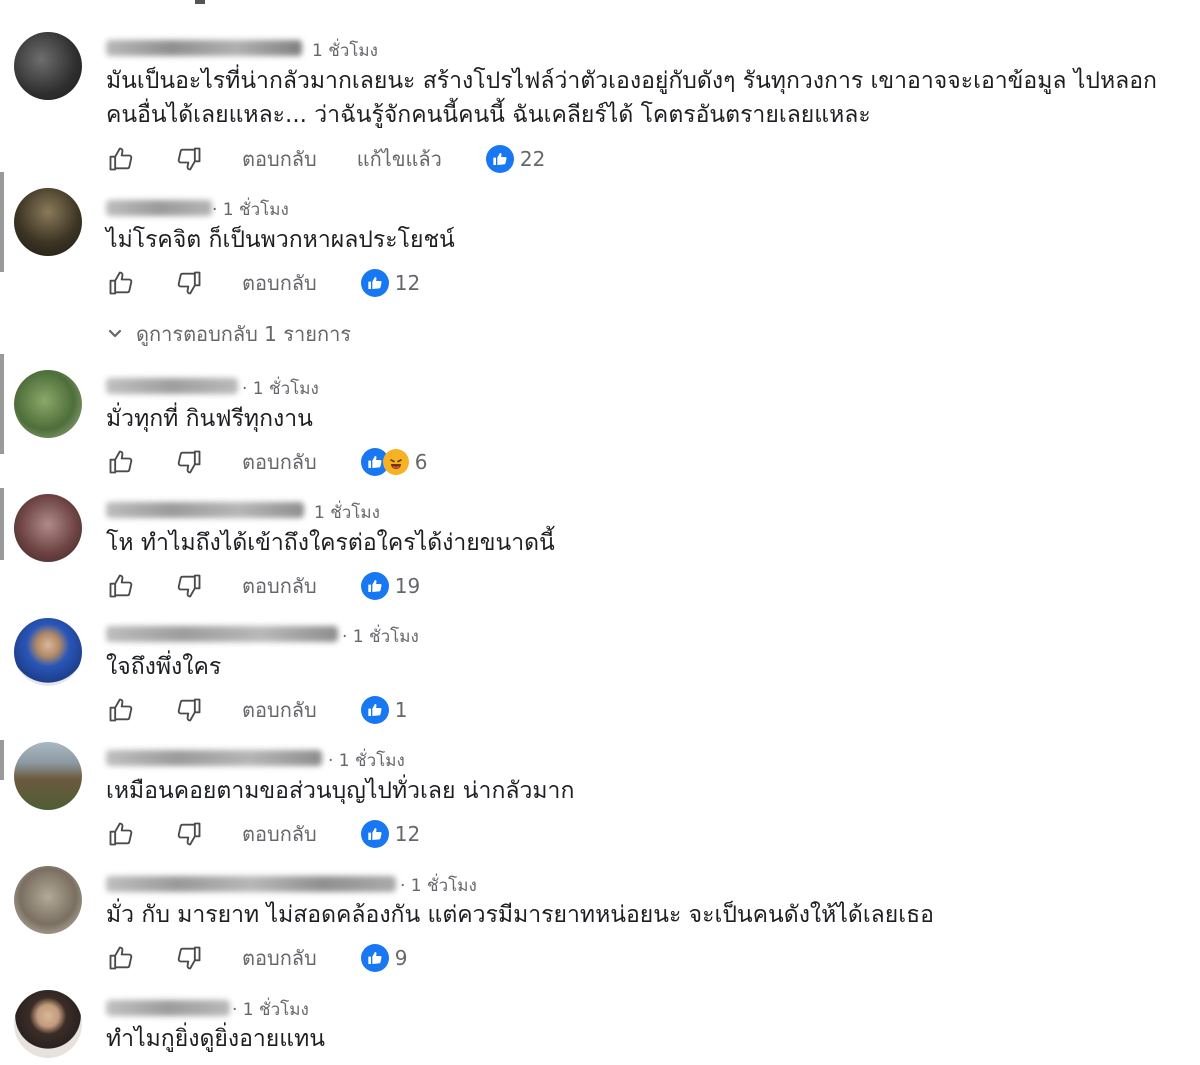  I want to click on reaction-summary: 1, so click(384, 710).